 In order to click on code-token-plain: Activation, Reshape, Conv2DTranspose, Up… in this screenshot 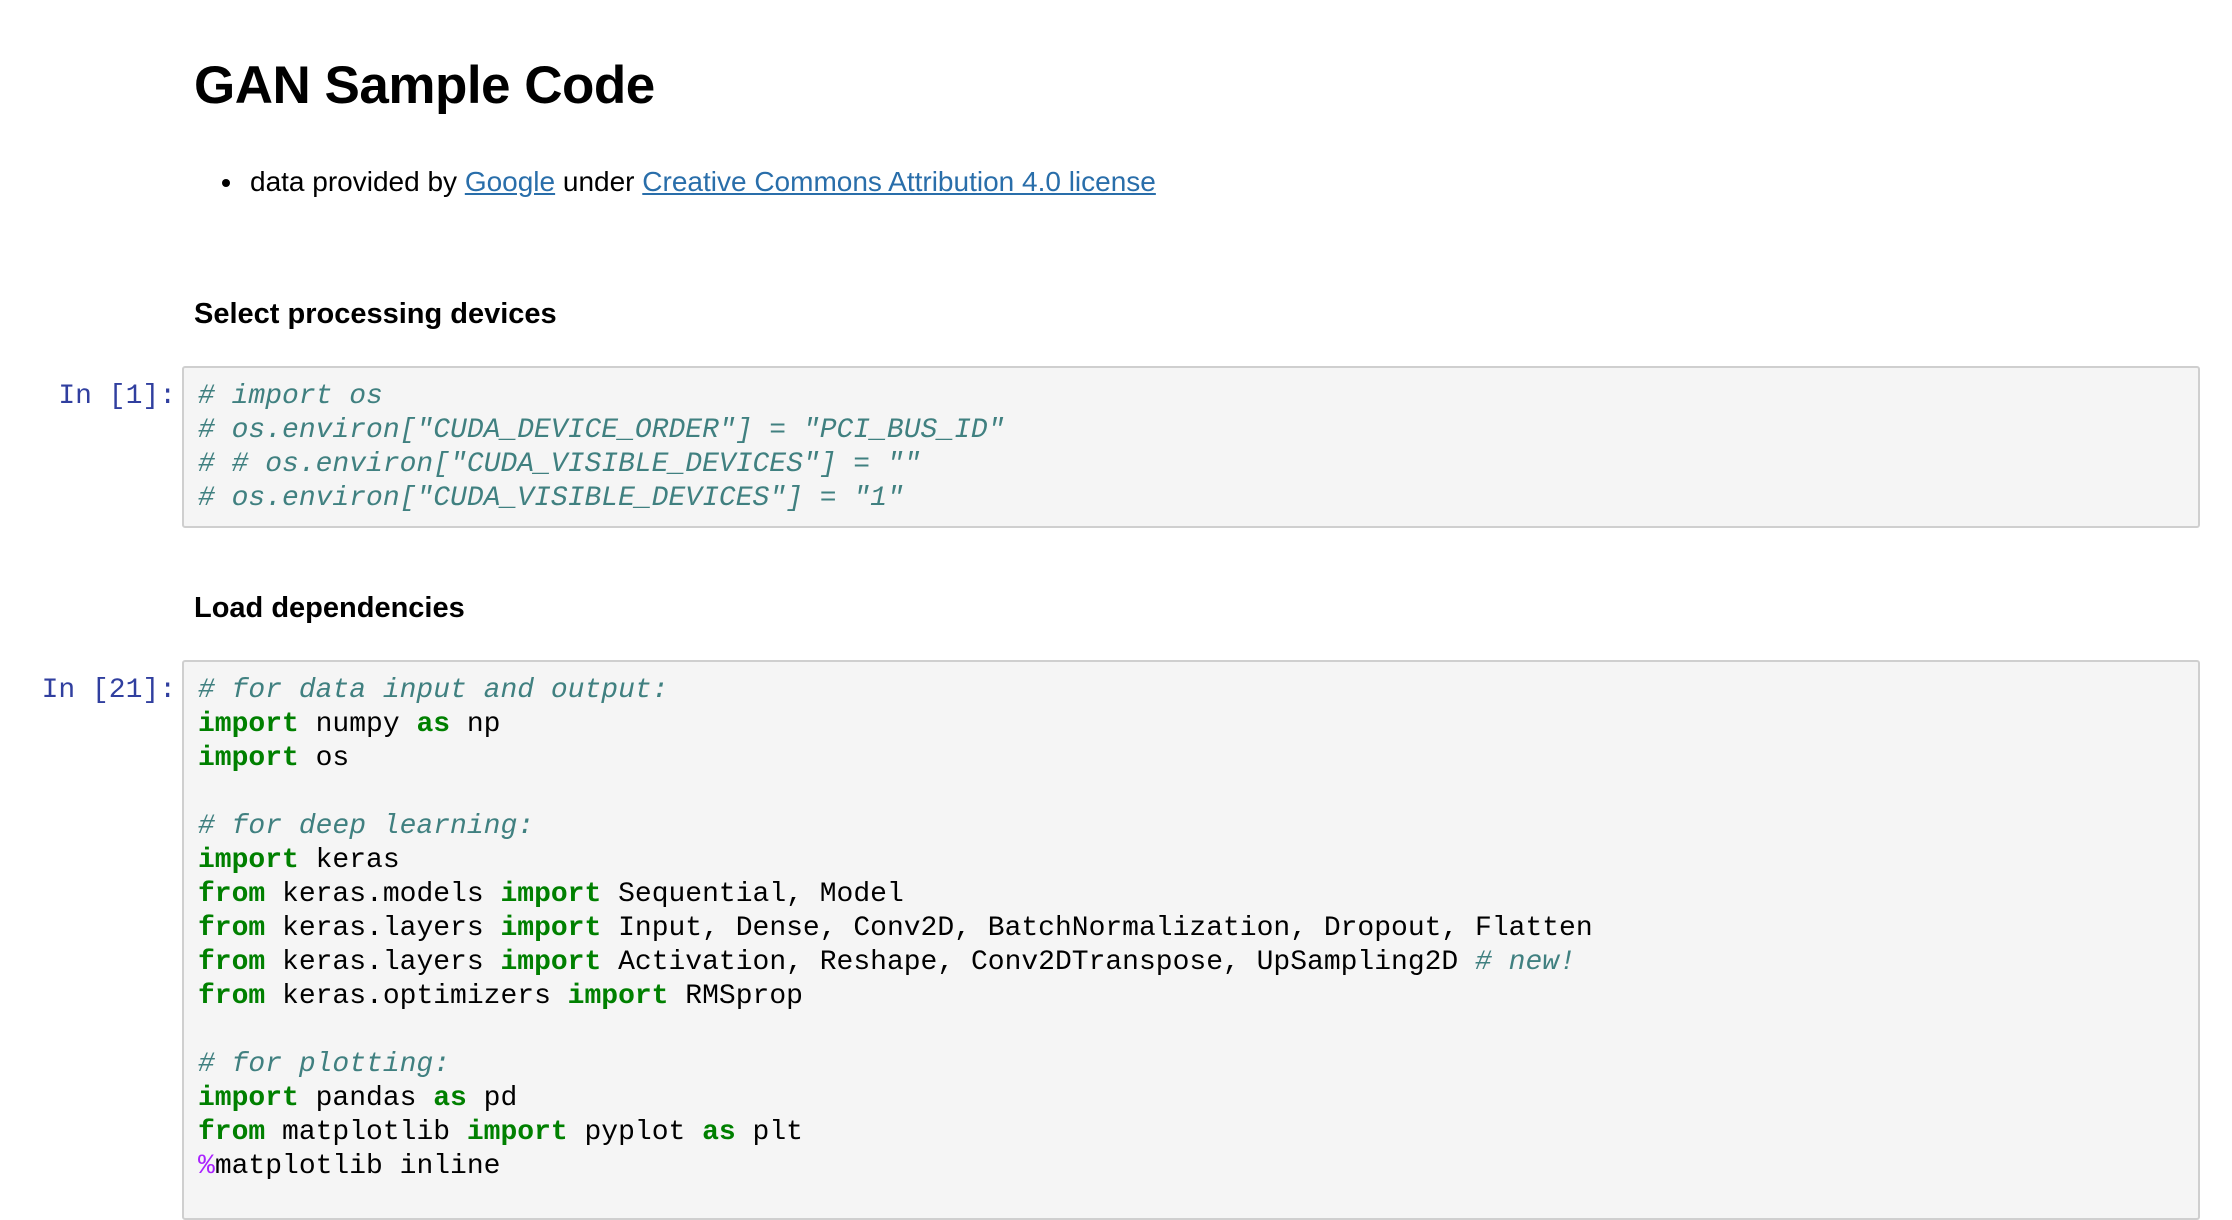, I will do `click(1038, 962)`.